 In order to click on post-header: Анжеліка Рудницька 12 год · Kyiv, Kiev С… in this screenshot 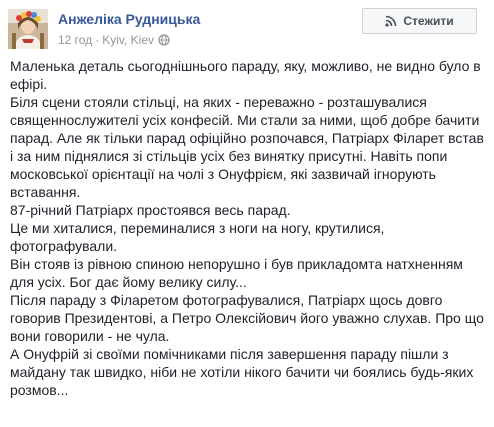, I will do `click(247, 28)`.